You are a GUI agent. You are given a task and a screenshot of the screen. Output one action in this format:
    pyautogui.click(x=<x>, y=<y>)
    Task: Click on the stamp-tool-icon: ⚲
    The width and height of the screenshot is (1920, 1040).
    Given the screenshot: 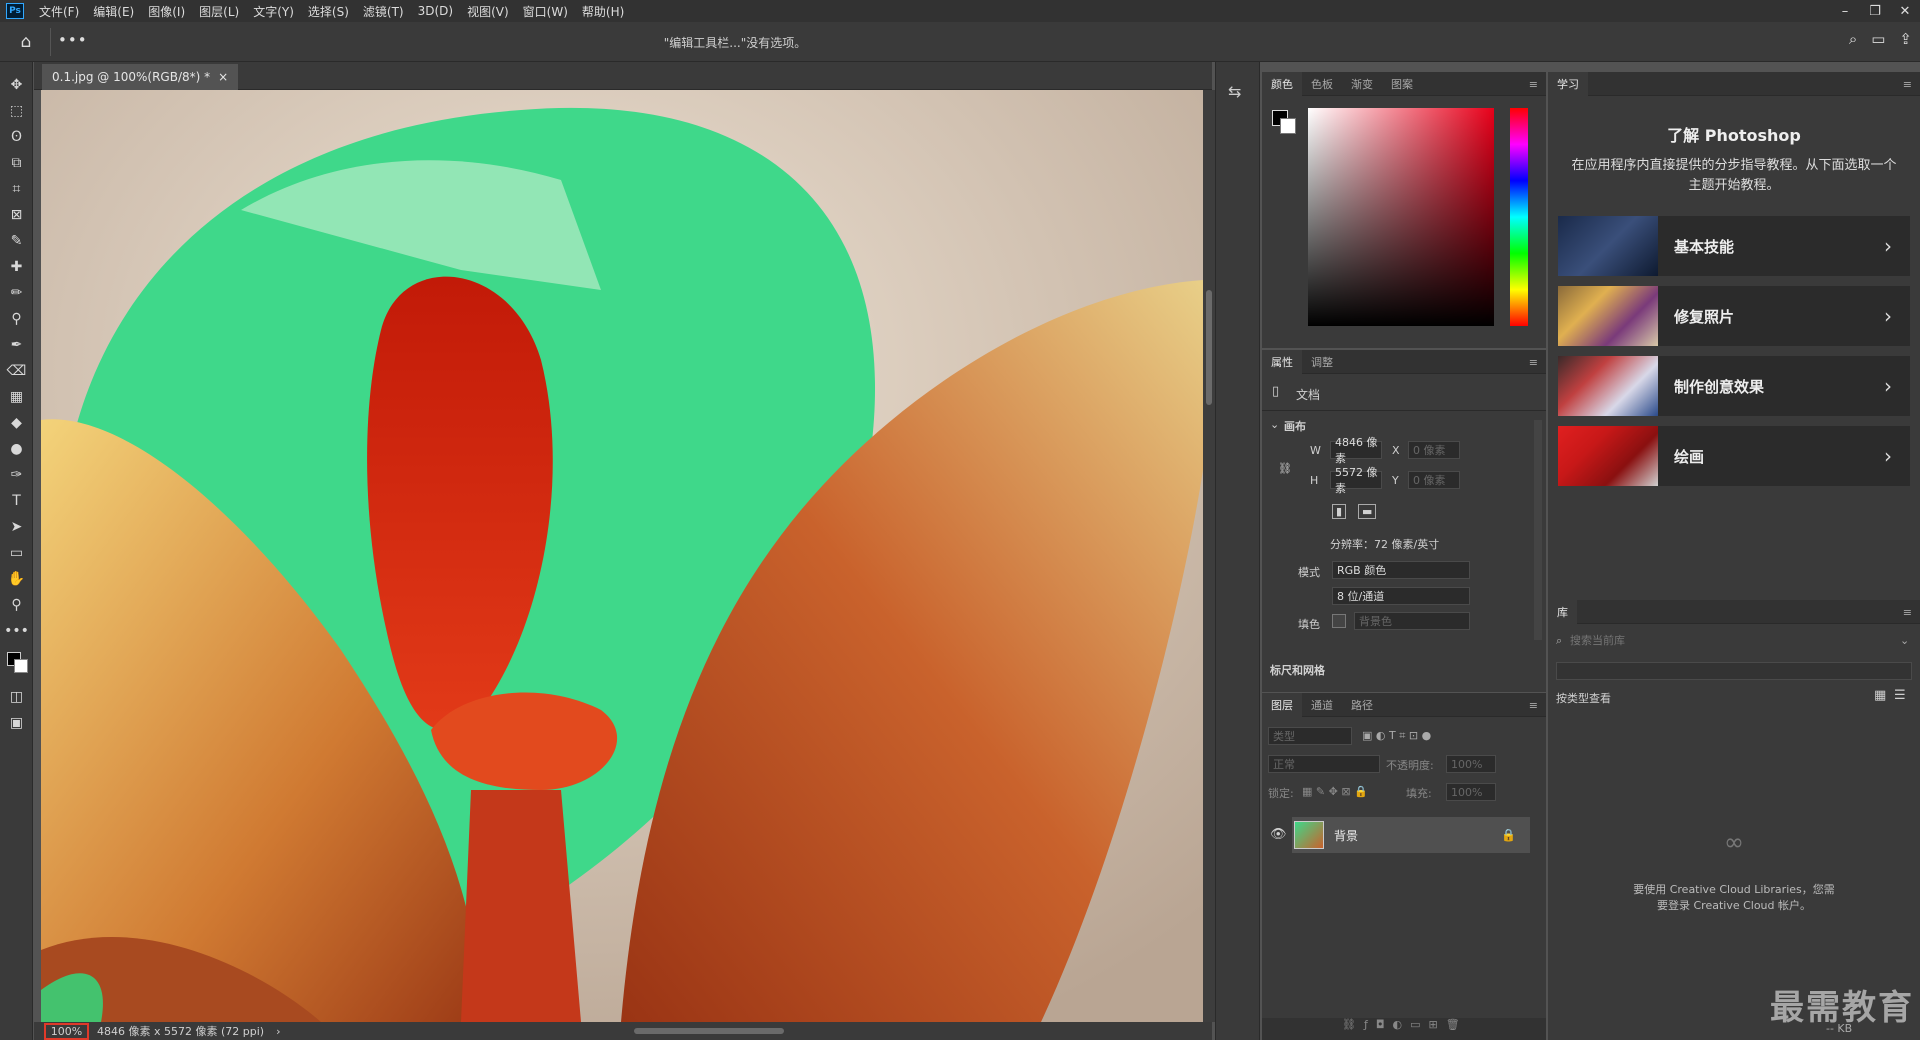 What is the action you would take?
    pyautogui.click(x=16, y=319)
    